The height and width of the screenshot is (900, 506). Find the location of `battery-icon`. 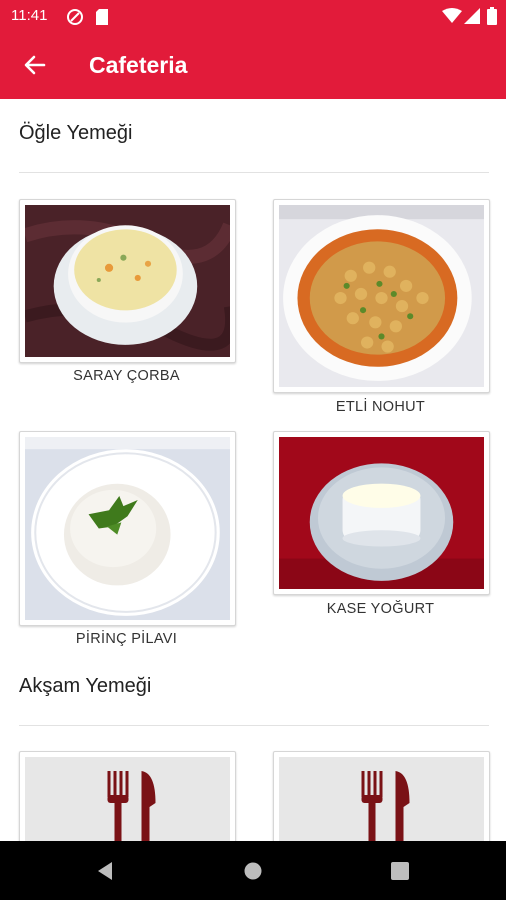

battery-icon is located at coordinates (492, 18).